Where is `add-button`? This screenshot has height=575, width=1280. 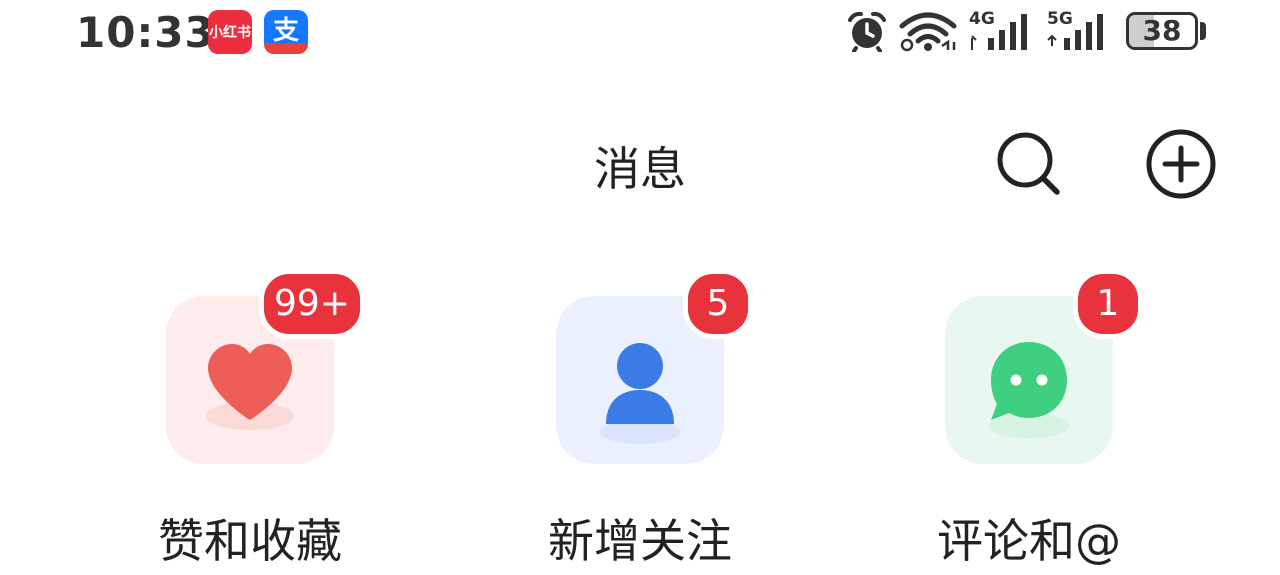 add-button is located at coordinates (1181, 164).